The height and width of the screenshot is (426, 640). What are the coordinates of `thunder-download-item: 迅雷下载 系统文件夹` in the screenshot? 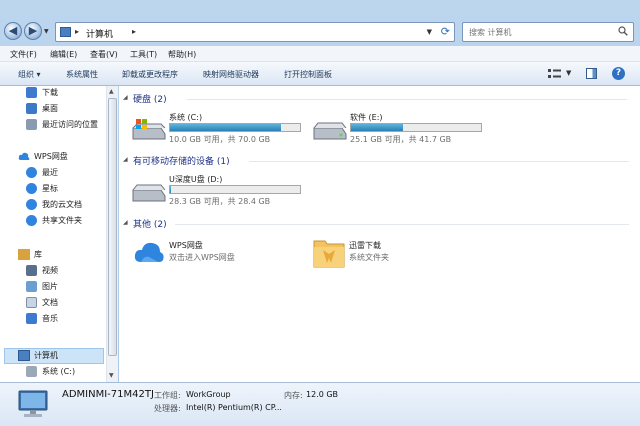 It's located at (398, 254).